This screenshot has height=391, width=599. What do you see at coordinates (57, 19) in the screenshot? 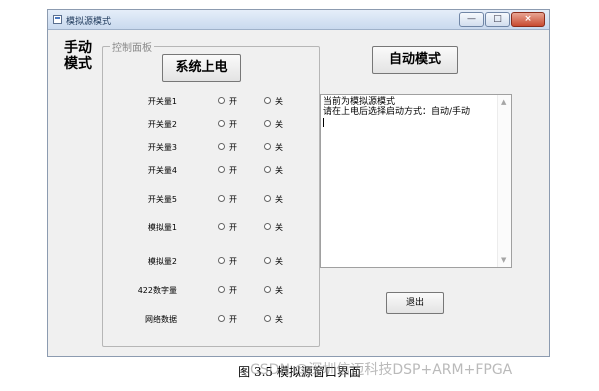
I see `app-icon` at bounding box center [57, 19].